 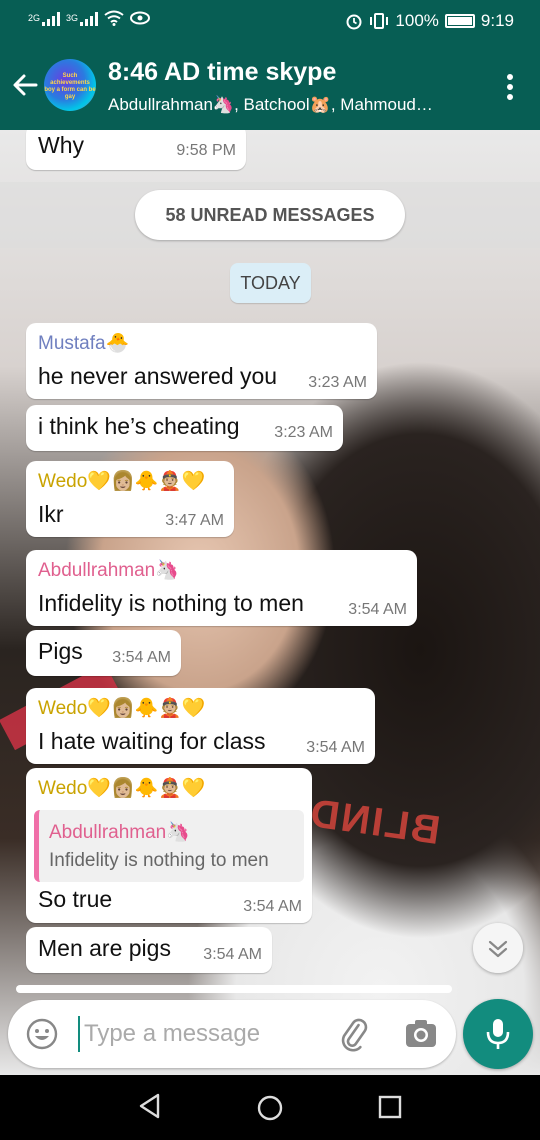 I want to click on message-text: Infidelity is nothing to men, so click(x=171, y=603).